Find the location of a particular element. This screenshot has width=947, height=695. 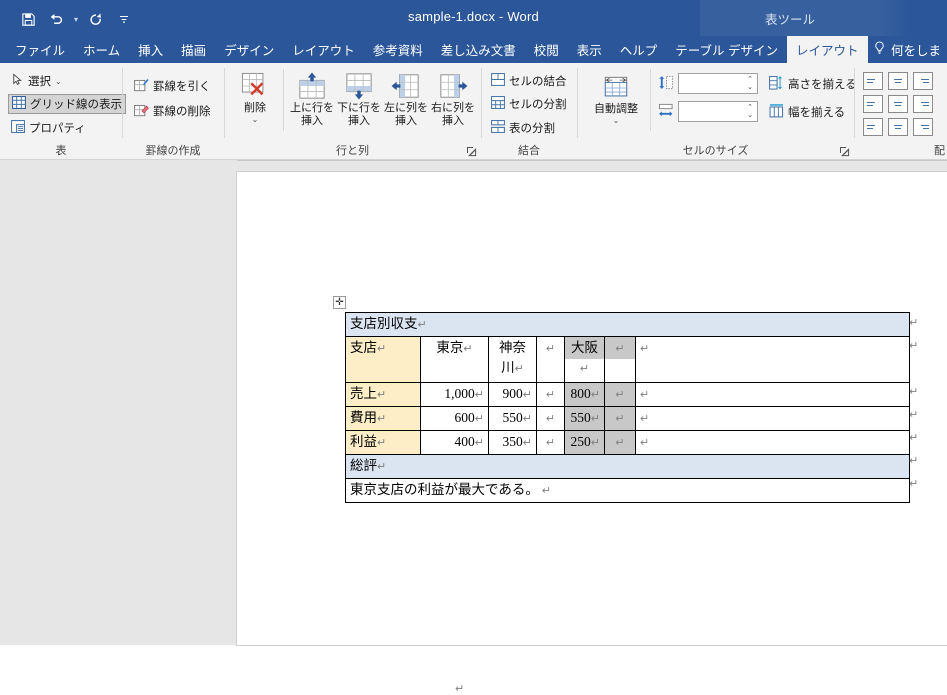

column-width-input: ⌃ ⌄ is located at coordinates (718, 111).